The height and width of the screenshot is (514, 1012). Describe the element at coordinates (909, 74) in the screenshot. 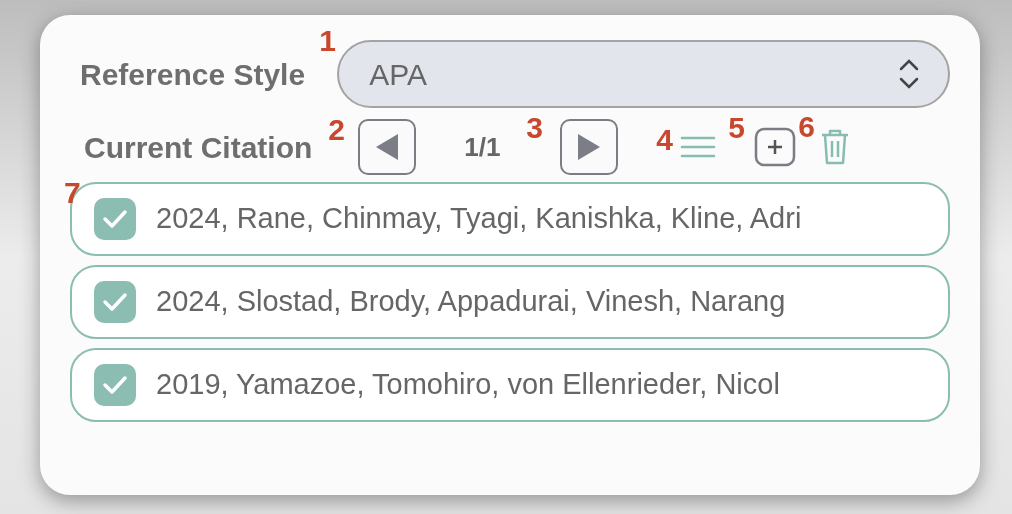

I see `chevron-updown-icon` at that location.